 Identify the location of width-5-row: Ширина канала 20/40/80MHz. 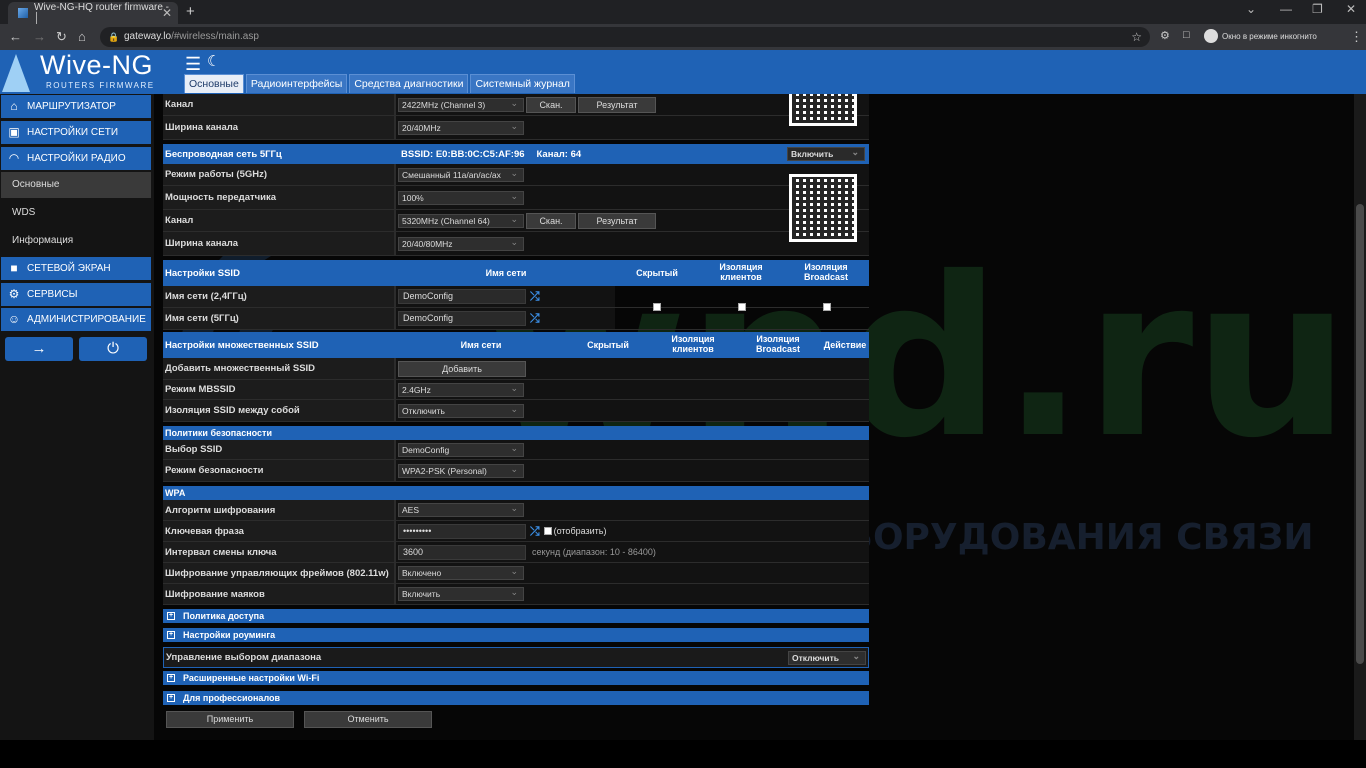
(516, 244).